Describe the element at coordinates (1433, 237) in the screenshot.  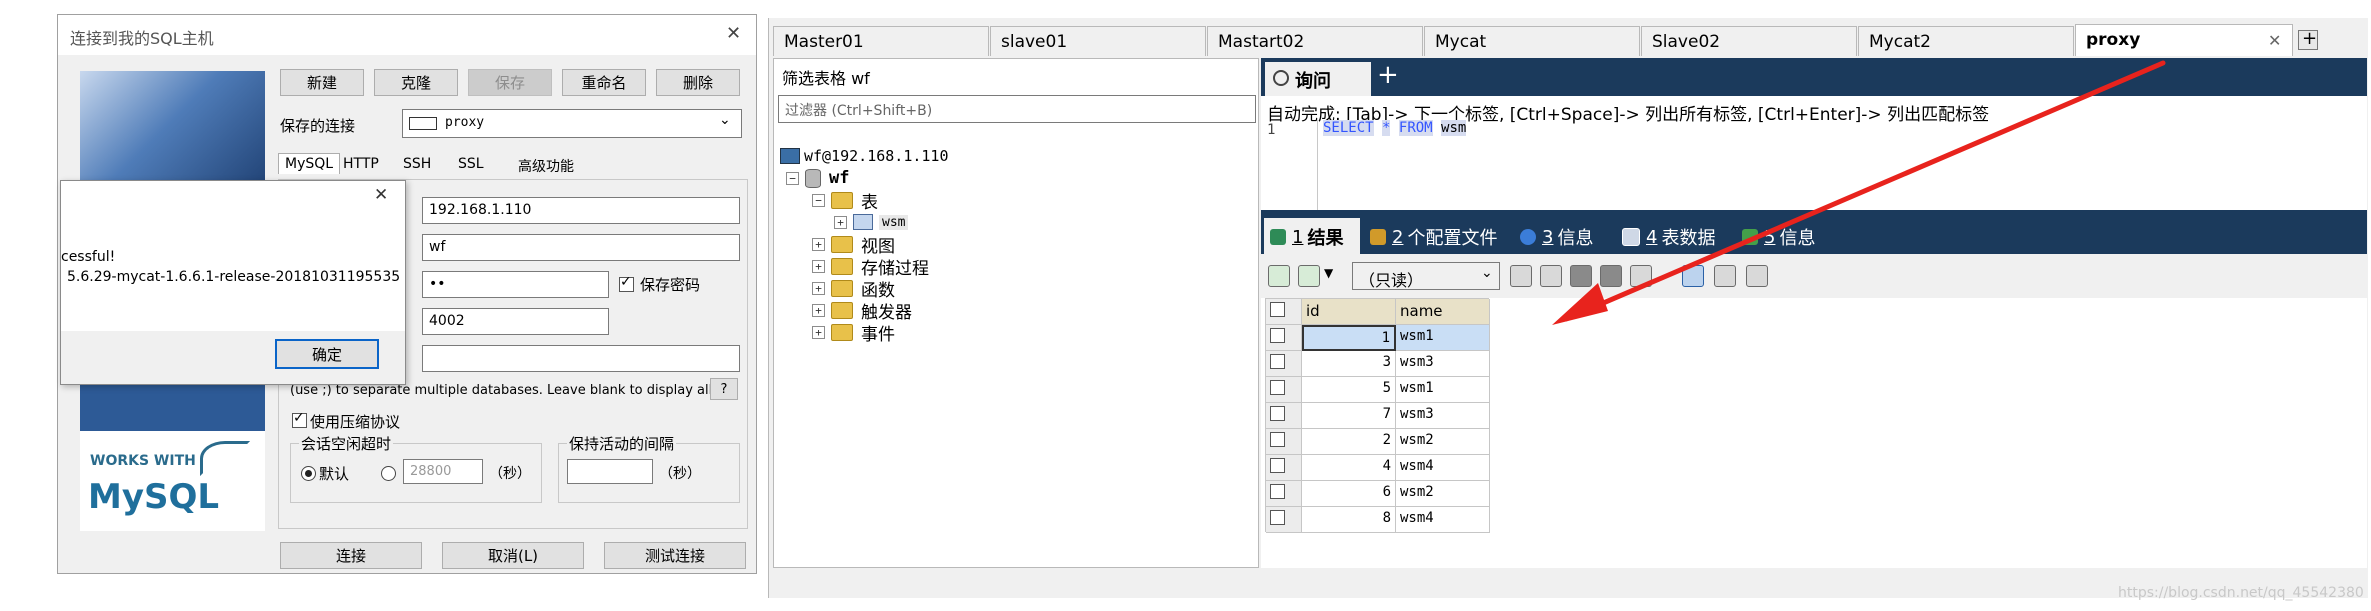
I see `result-tab-profiles: 2 个配置文件` at that location.